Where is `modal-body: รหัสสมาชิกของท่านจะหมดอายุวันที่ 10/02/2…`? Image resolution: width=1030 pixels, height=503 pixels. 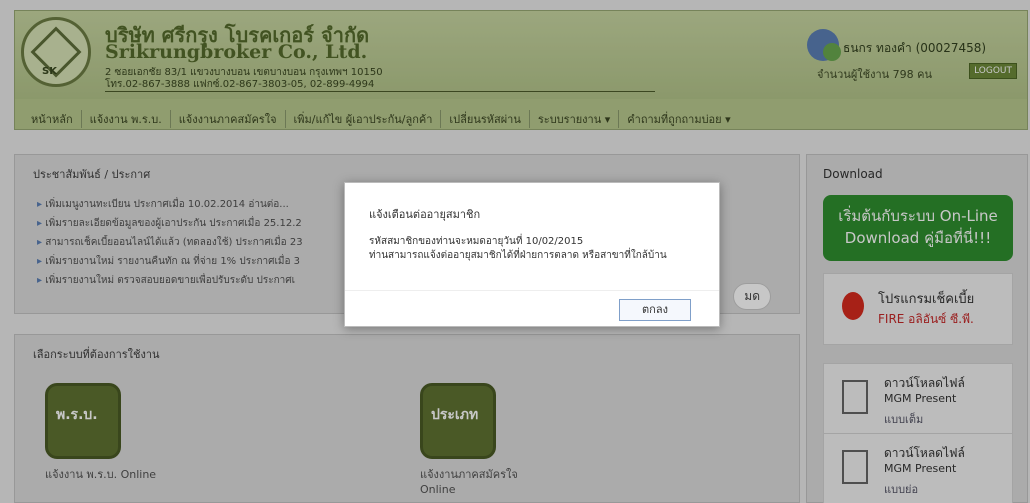
modal-body: รหัสสมาชิกของท่านจะหมดอายุวันที่ 10/02/2… is located at coordinates (518, 249).